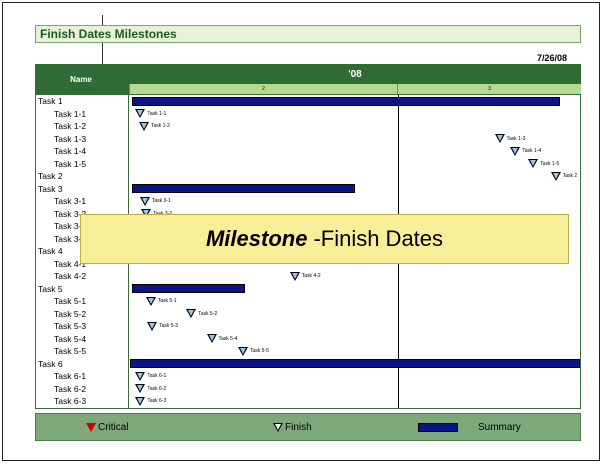  What do you see at coordinates (70, 201) in the screenshot?
I see `row-label: Task 3-1` at bounding box center [70, 201].